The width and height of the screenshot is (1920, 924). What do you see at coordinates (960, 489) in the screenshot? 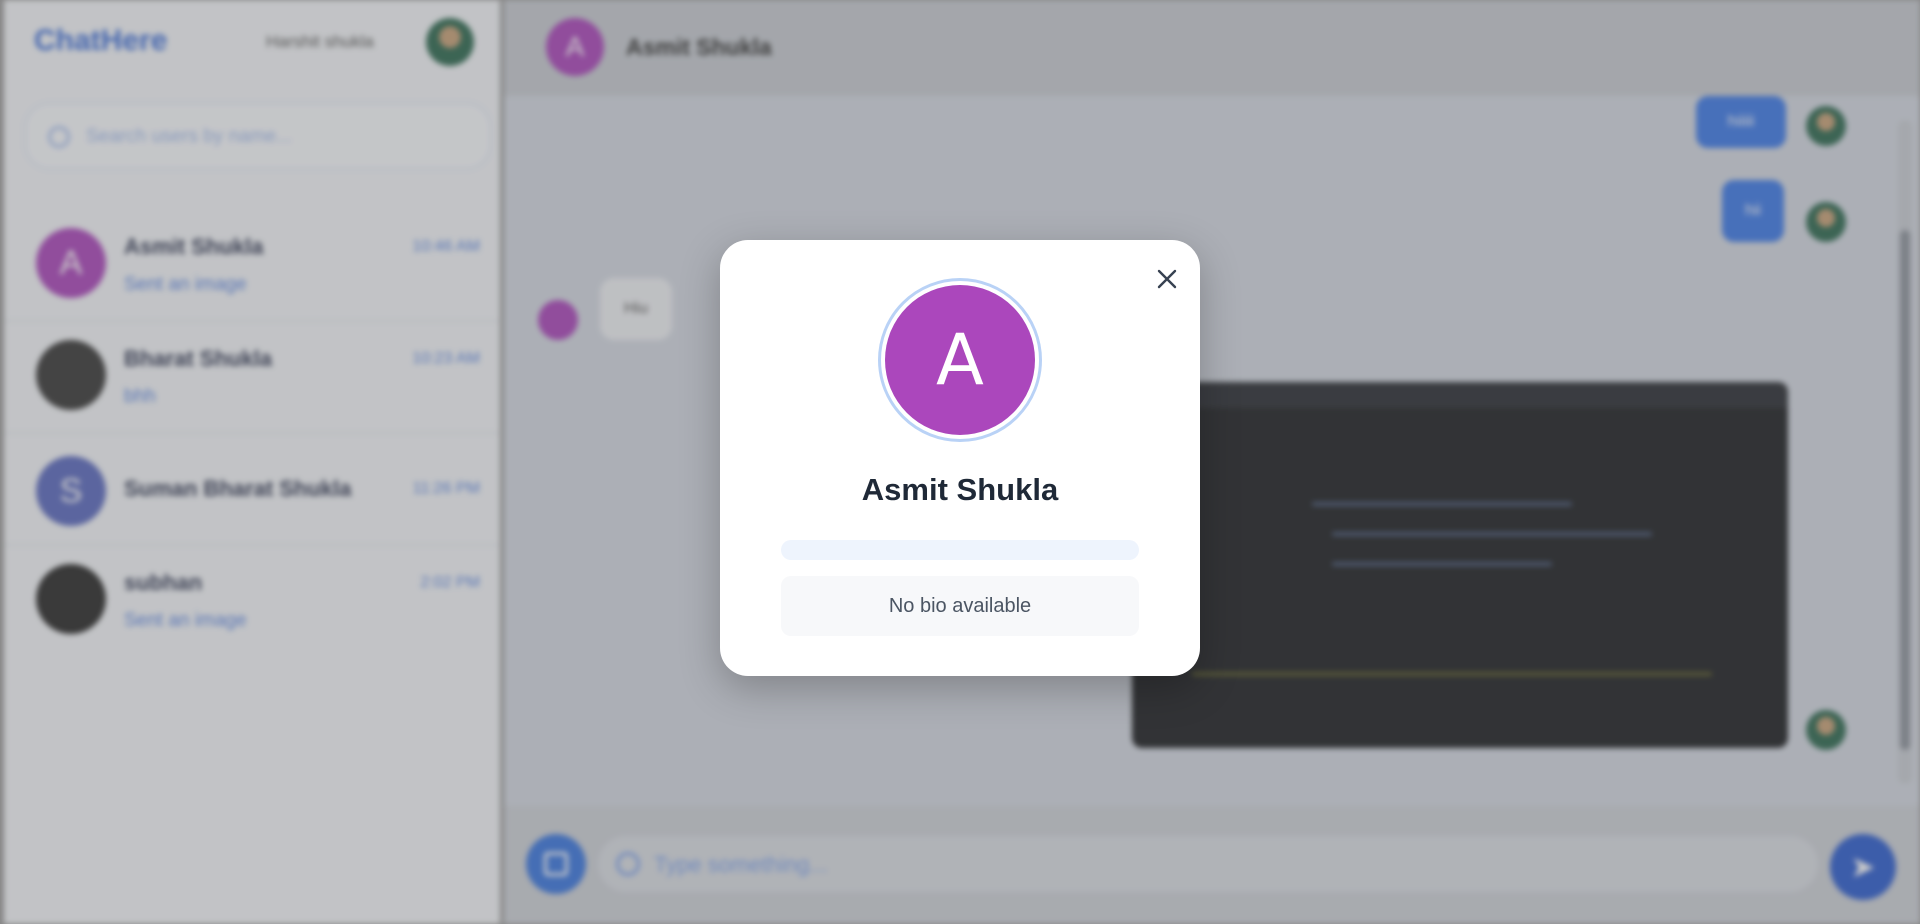
I see `profile-name: Asmit Shukla` at bounding box center [960, 489].